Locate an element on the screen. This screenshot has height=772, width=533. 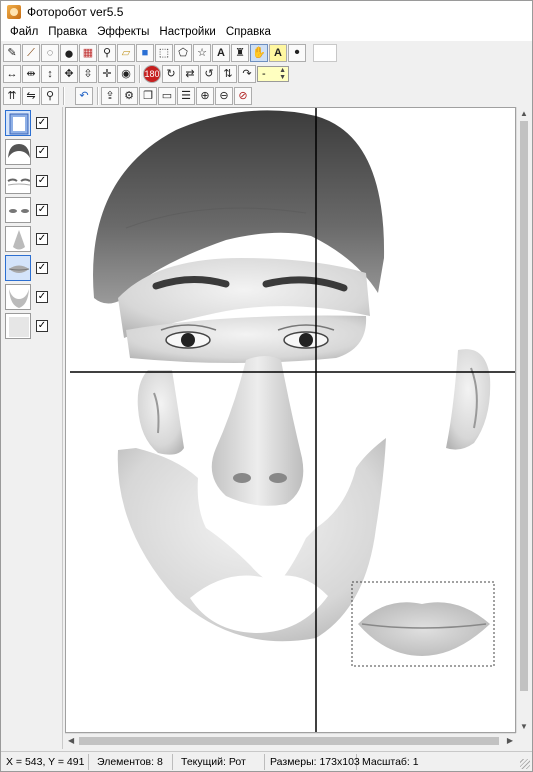
menu-edit: Правка is located at coordinates (67, 32).